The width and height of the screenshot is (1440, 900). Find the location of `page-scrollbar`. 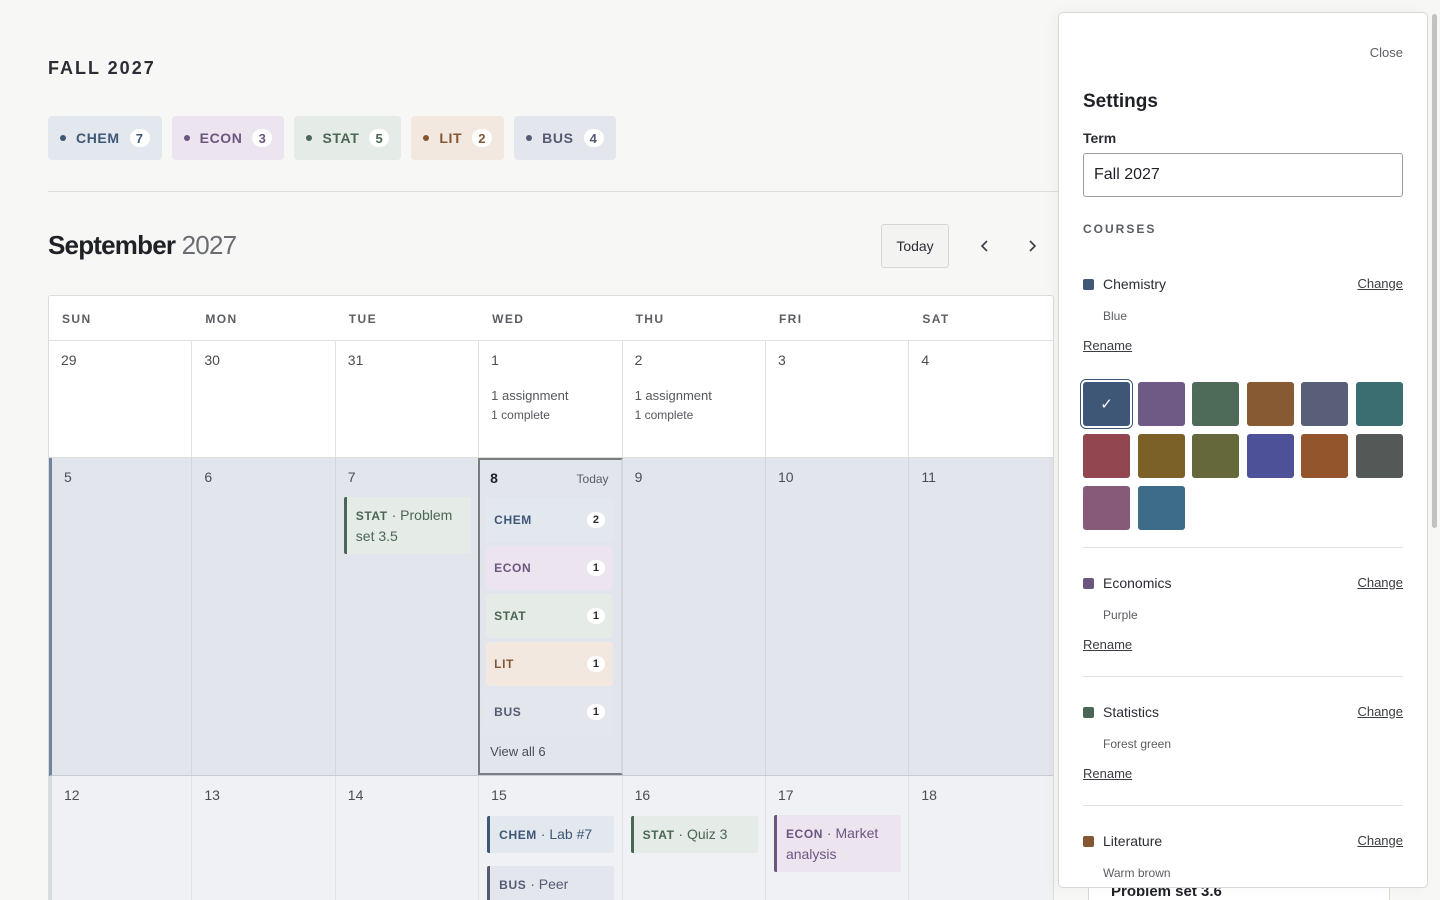

page-scrollbar is located at coordinates (1434, 271).